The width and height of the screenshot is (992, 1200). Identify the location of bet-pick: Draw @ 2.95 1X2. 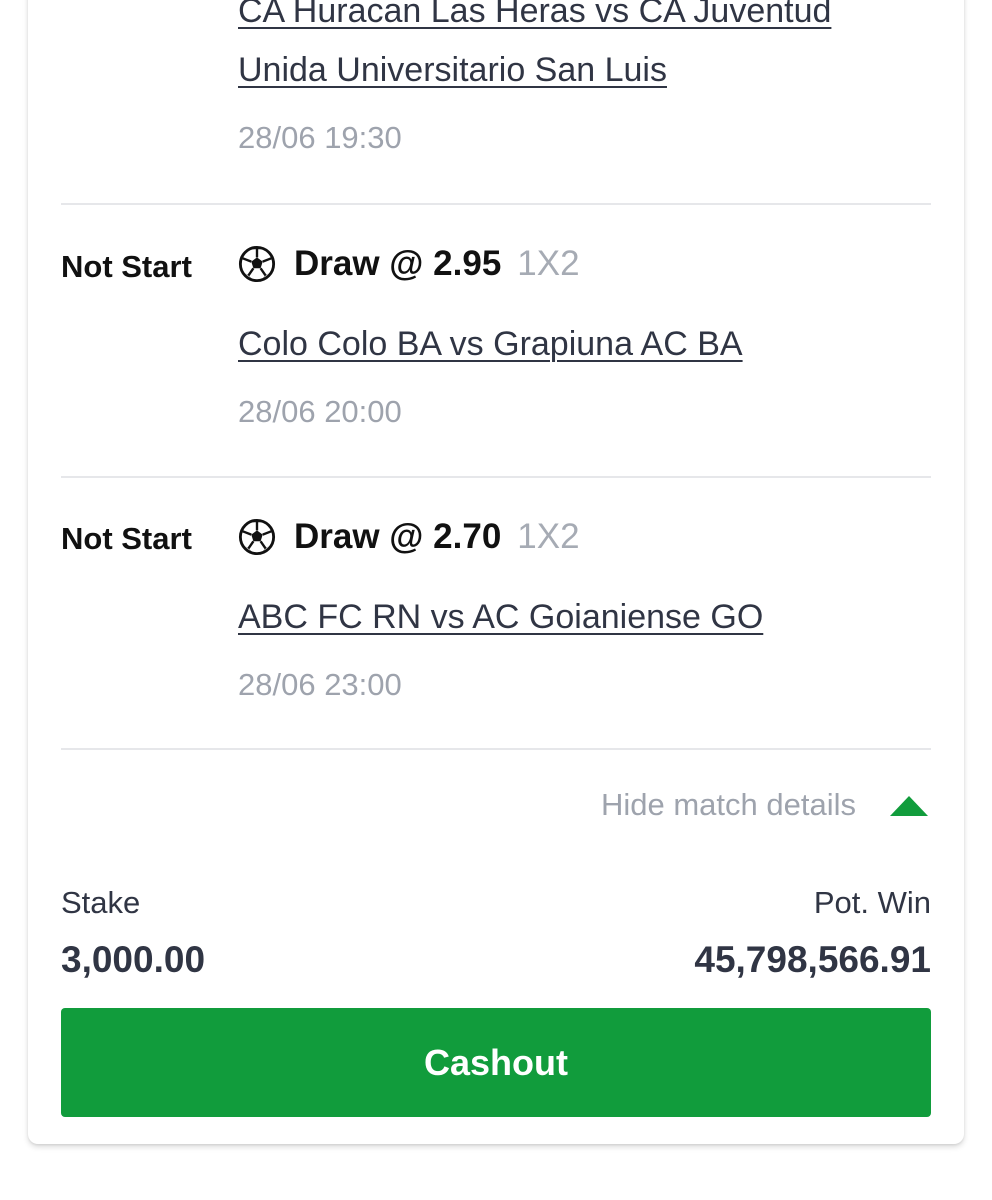
(409, 264).